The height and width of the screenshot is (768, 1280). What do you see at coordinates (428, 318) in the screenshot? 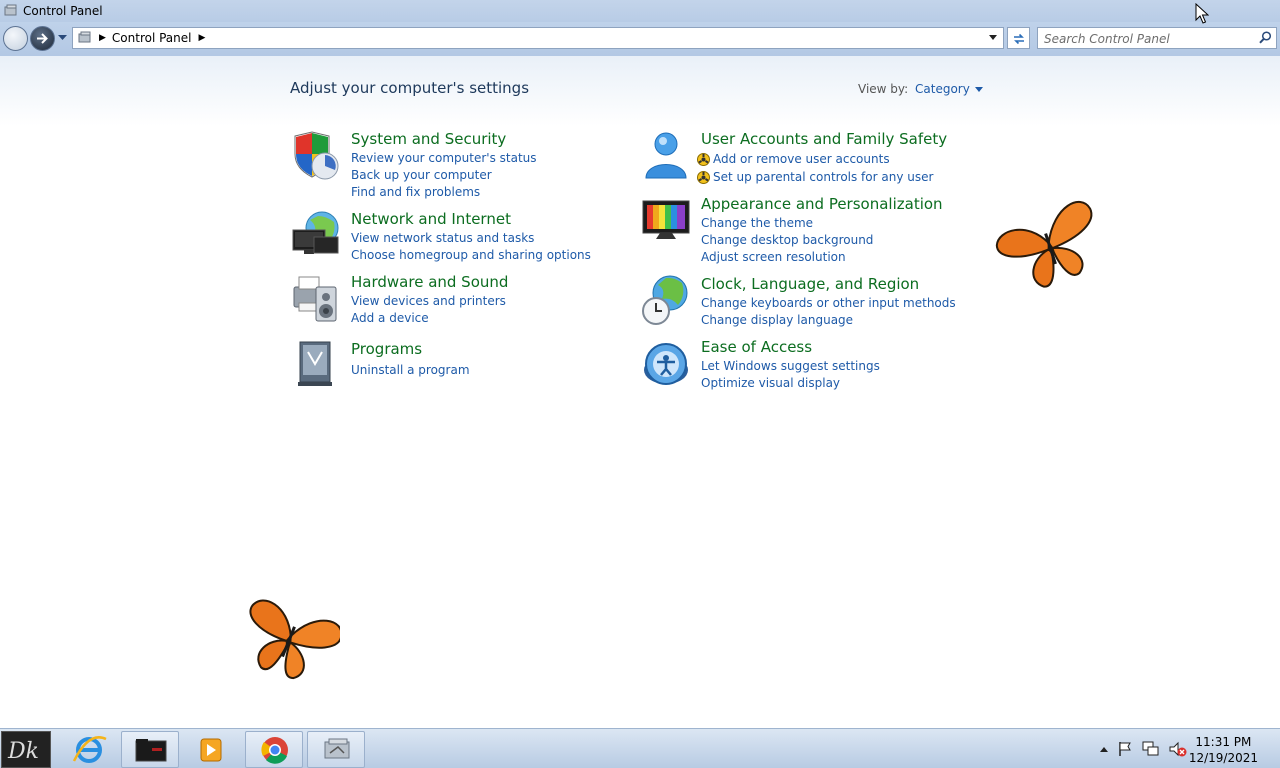
I see `link-add-device: Add a device` at bounding box center [428, 318].